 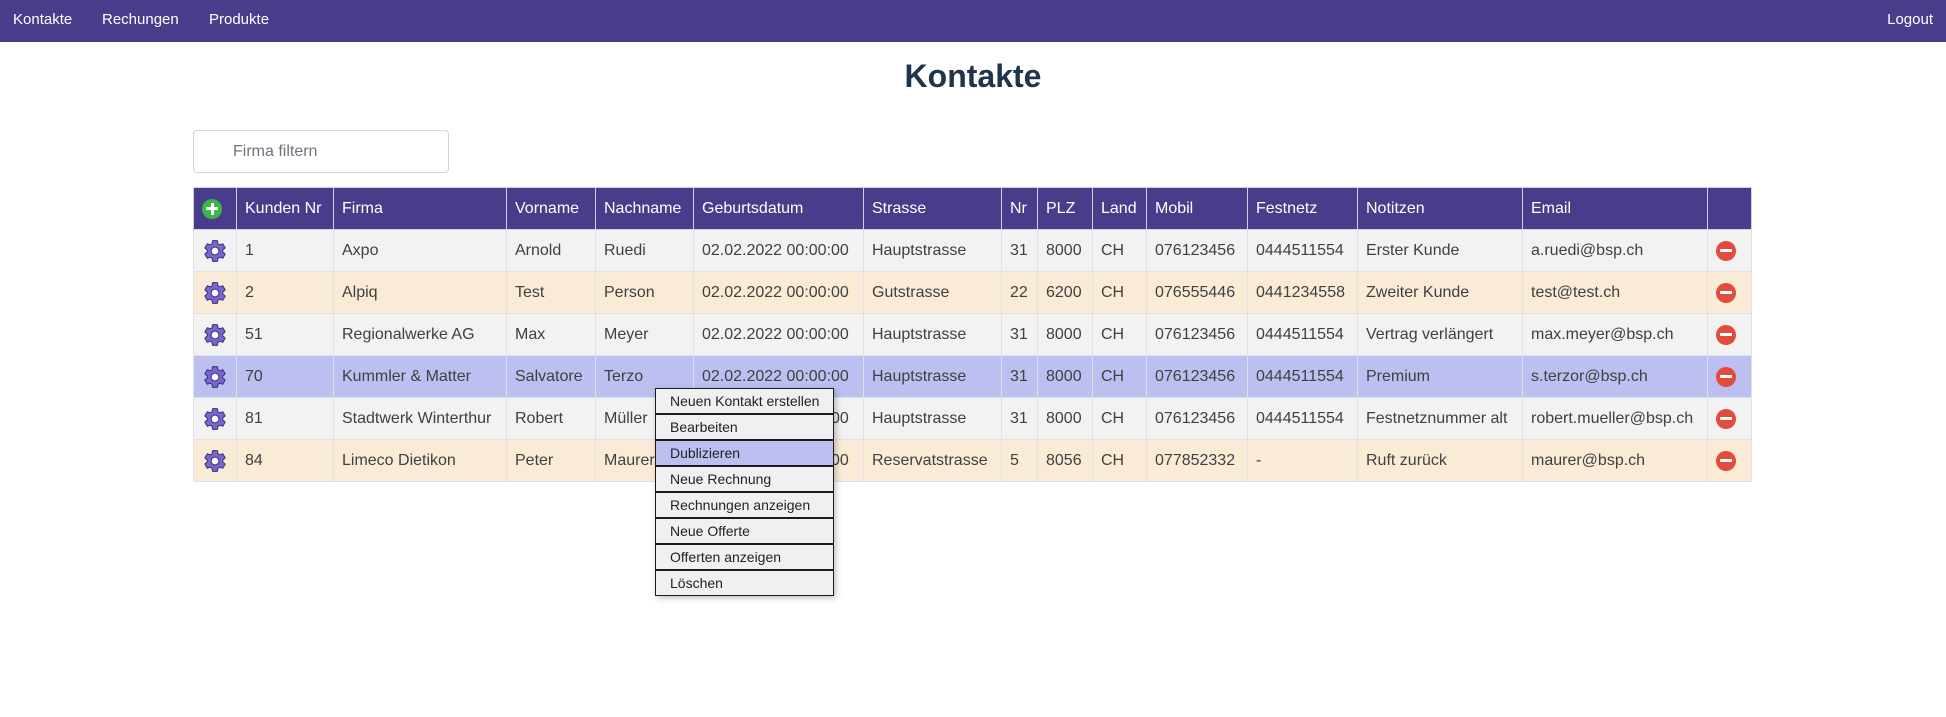 I want to click on menu-item-neue-offerte: Neue Offerte, so click(x=744, y=531).